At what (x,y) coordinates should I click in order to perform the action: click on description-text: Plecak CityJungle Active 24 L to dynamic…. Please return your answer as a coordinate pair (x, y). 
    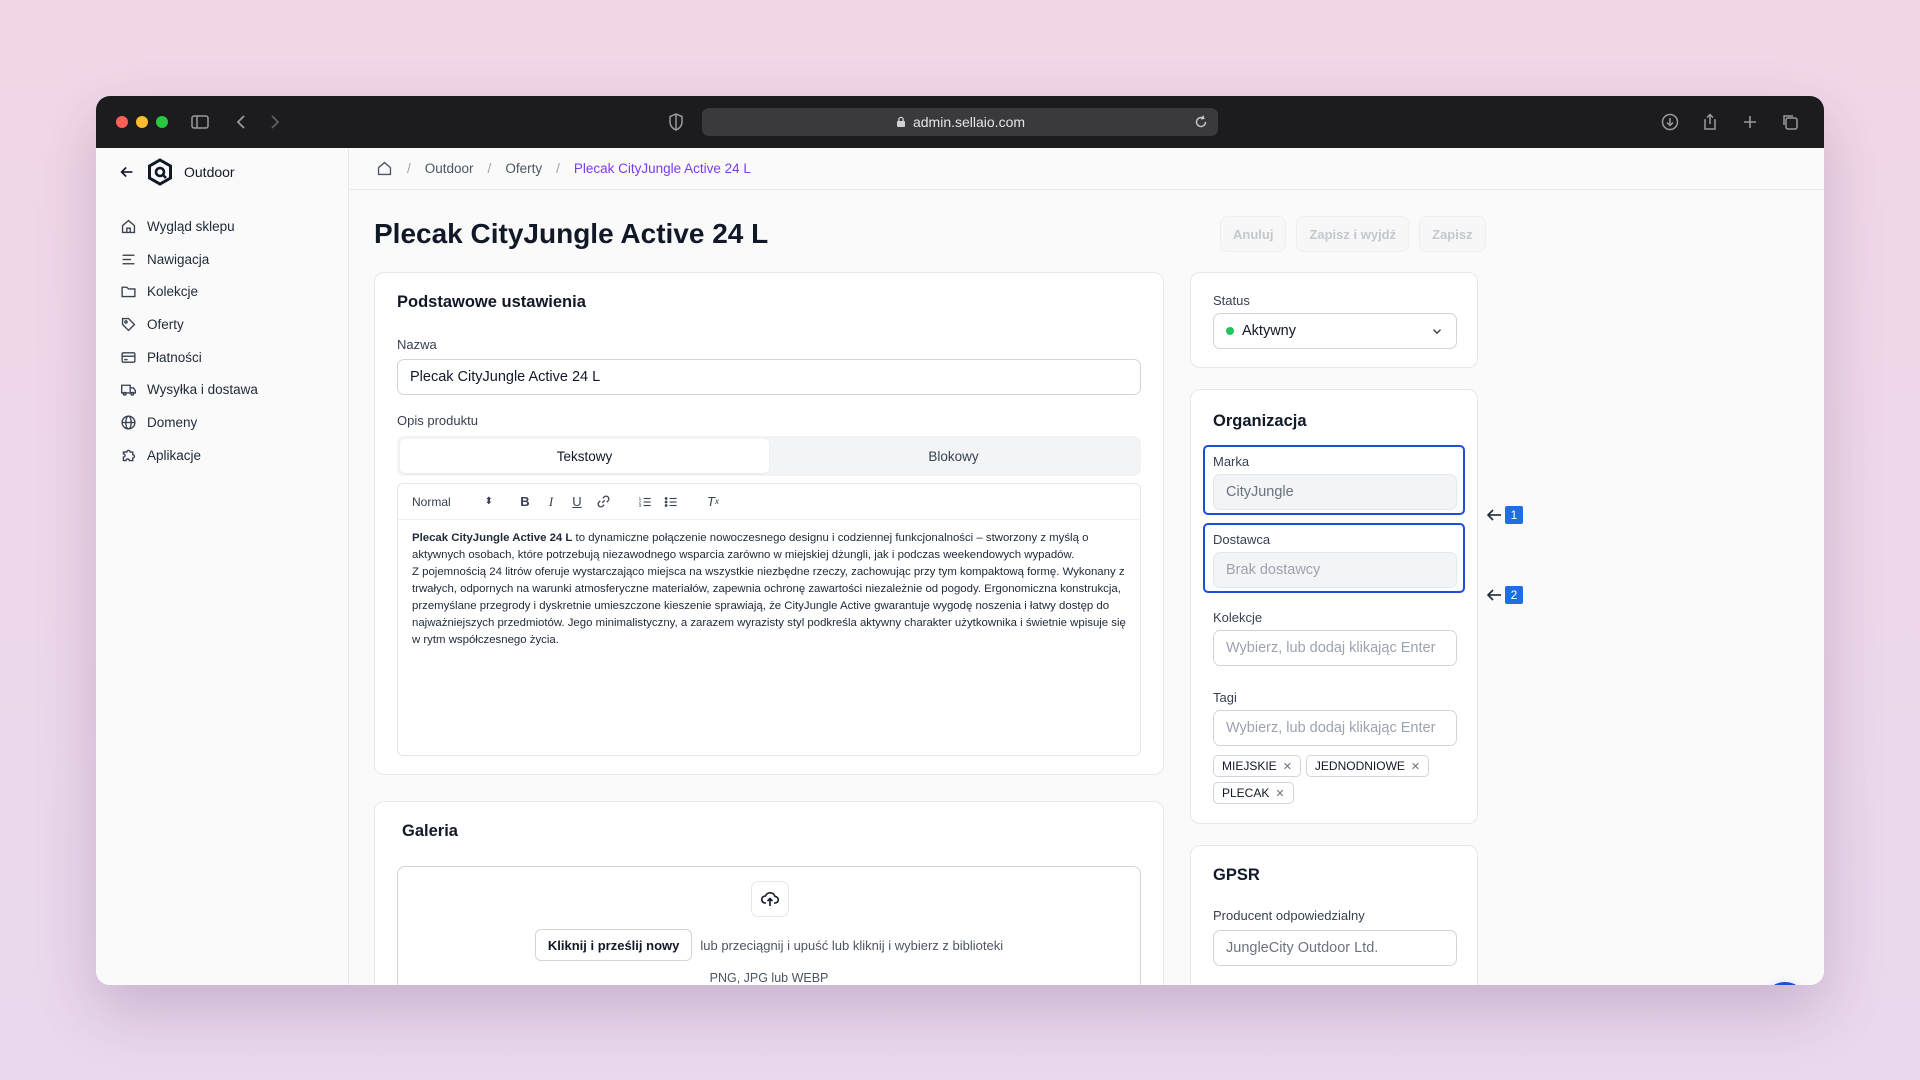
    Looking at the image, I should click on (769, 589).